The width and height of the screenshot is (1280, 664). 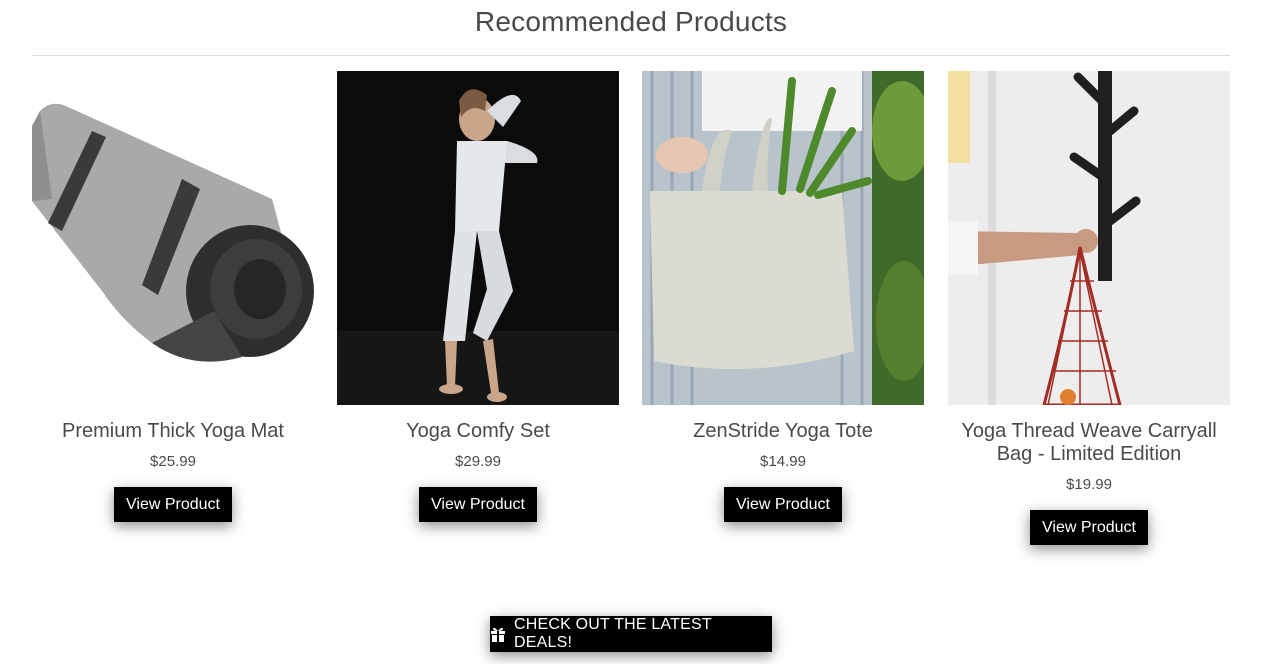 What do you see at coordinates (1089, 238) in the screenshot?
I see `product-image-carryall-bag` at bounding box center [1089, 238].